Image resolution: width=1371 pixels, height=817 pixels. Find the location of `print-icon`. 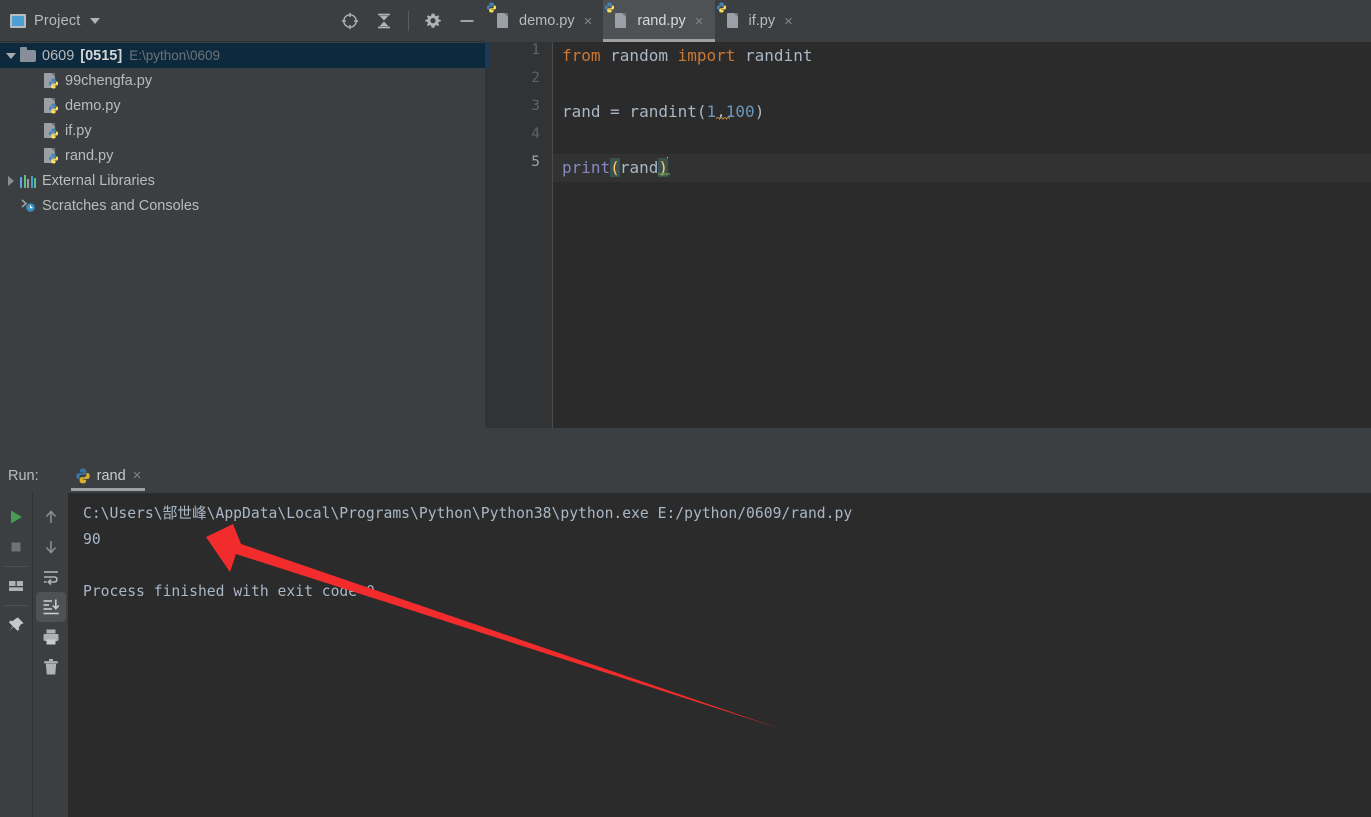

print-icon is located at coordinates (51, 637).